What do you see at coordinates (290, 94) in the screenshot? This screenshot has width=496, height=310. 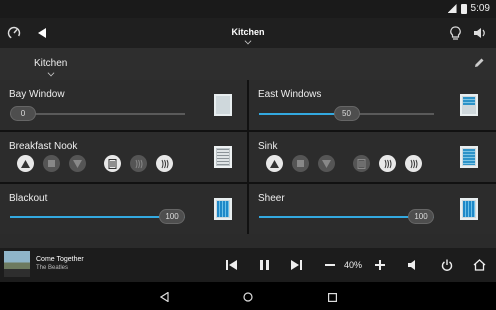 I see `shade-name: East Windows` at bounding box center [290, 94].